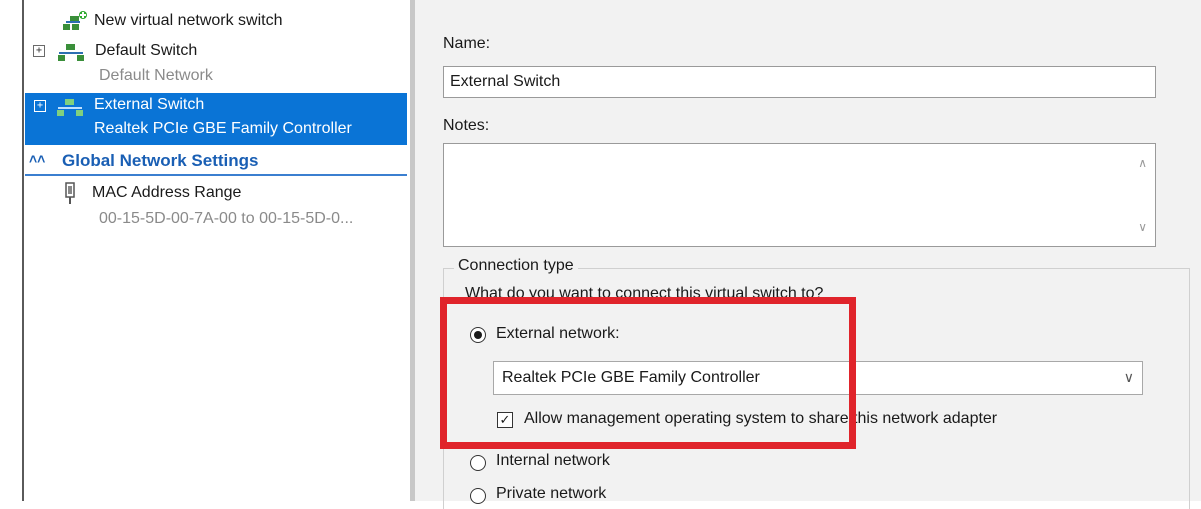 This screenshot has width=1201, height=509. Describe the element at coordinates (149, 104) in the screenshot. I see `tree-item-label: External Switch` at that location.